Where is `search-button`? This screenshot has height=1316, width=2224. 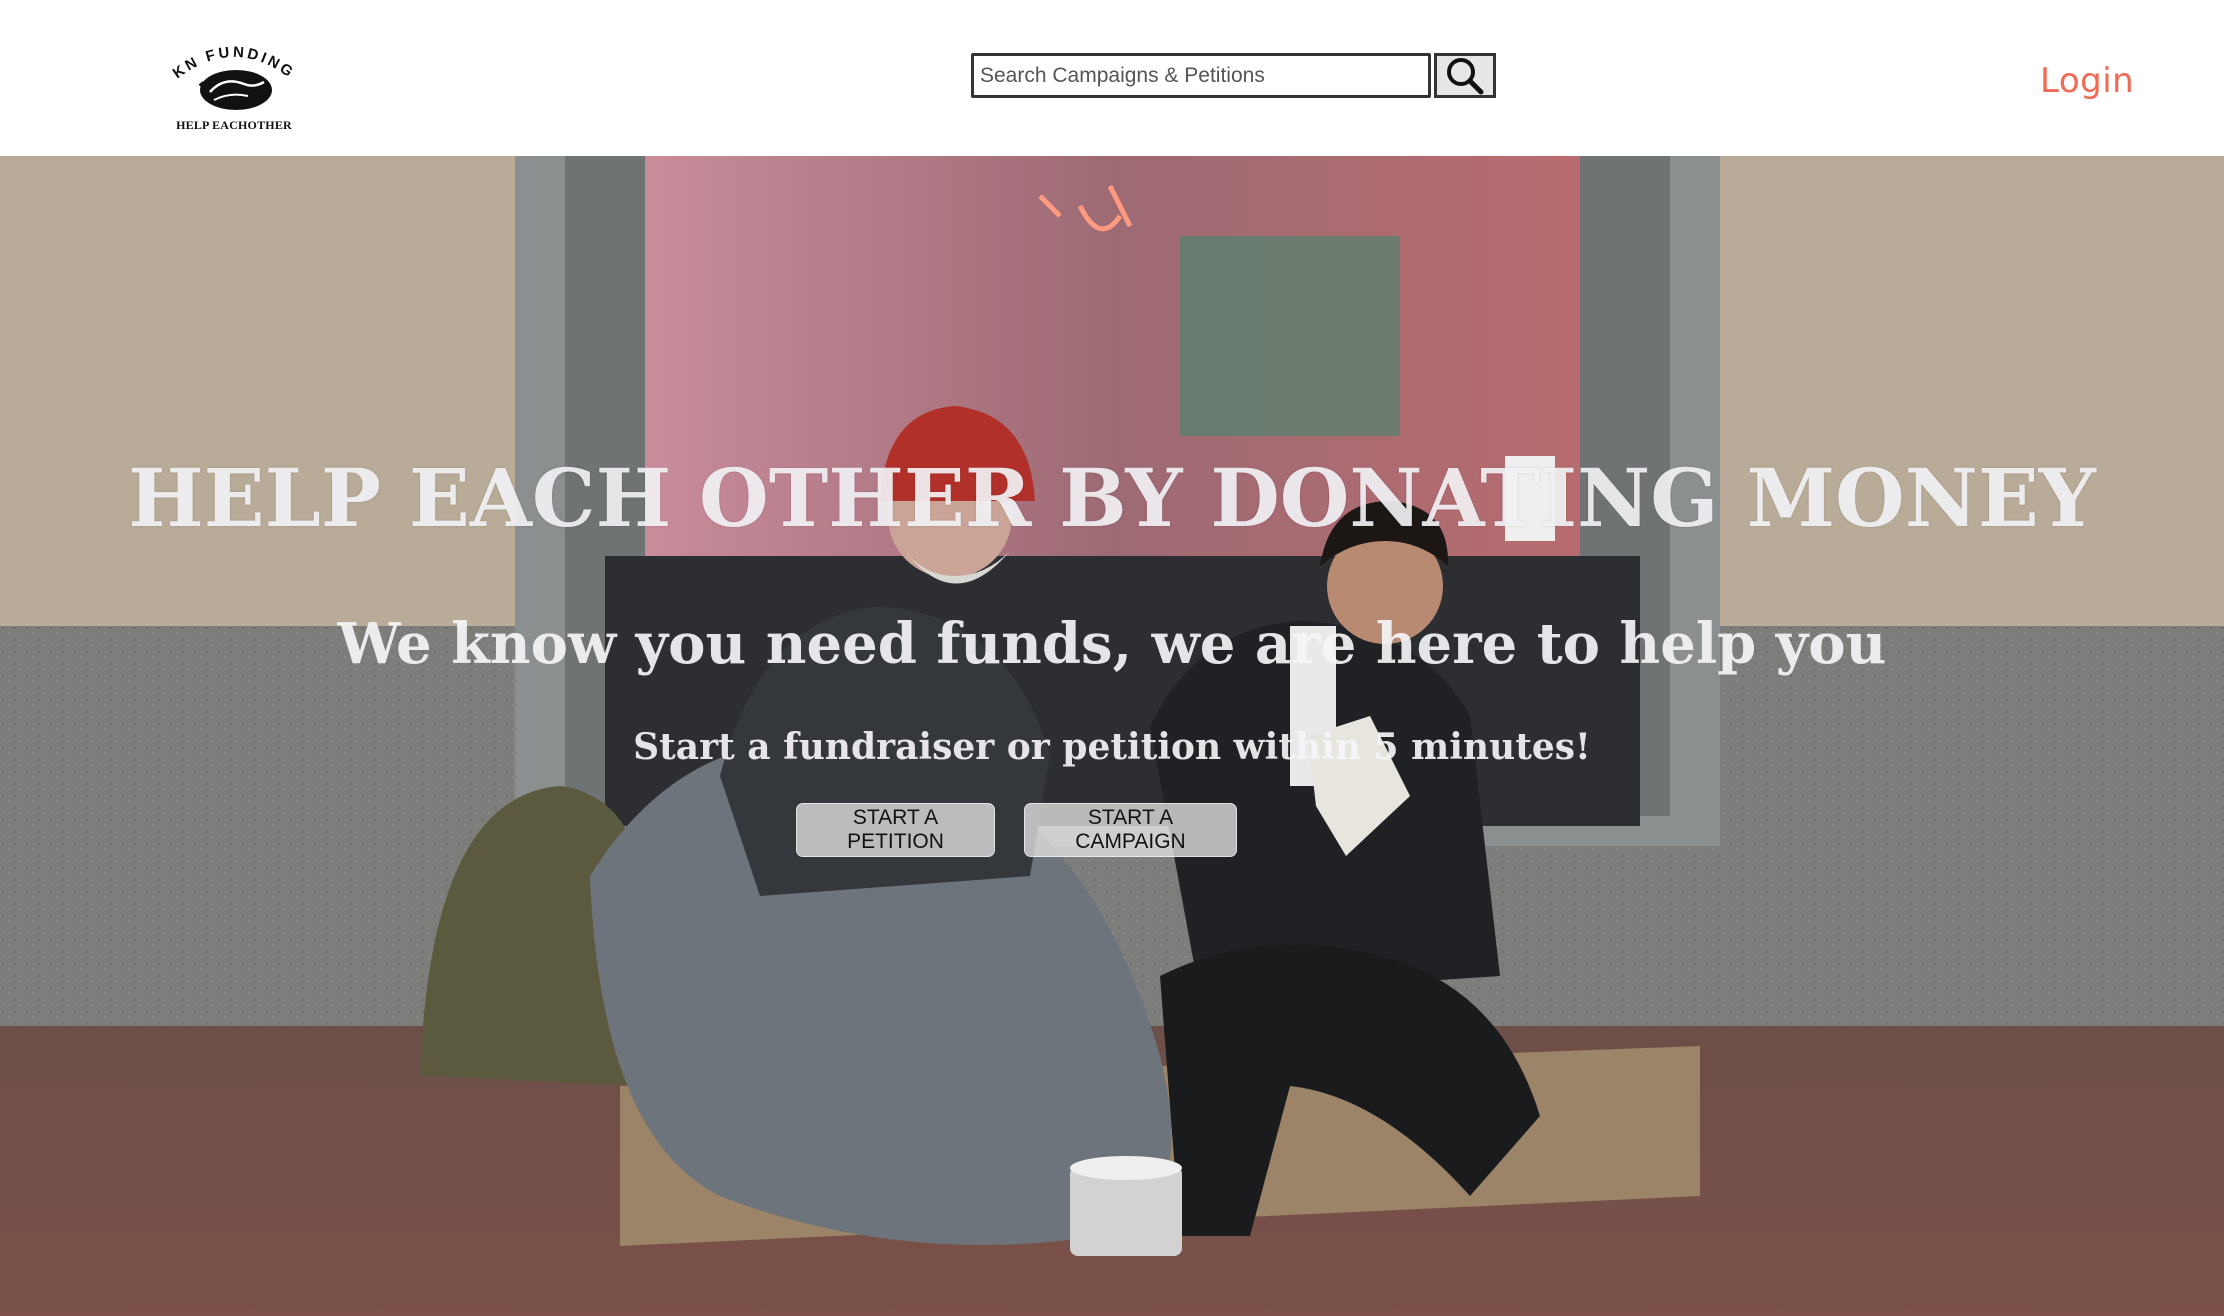 search-button is located at coordinates (1465, 75).